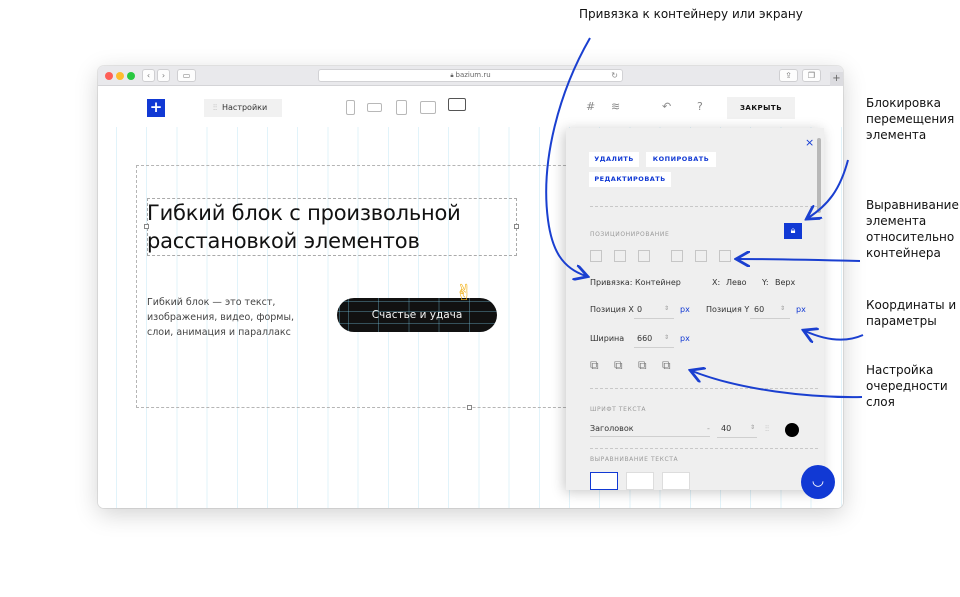 This screenshot has width=960, height=597. I want to click on align-top-icon, so click(677, 256).